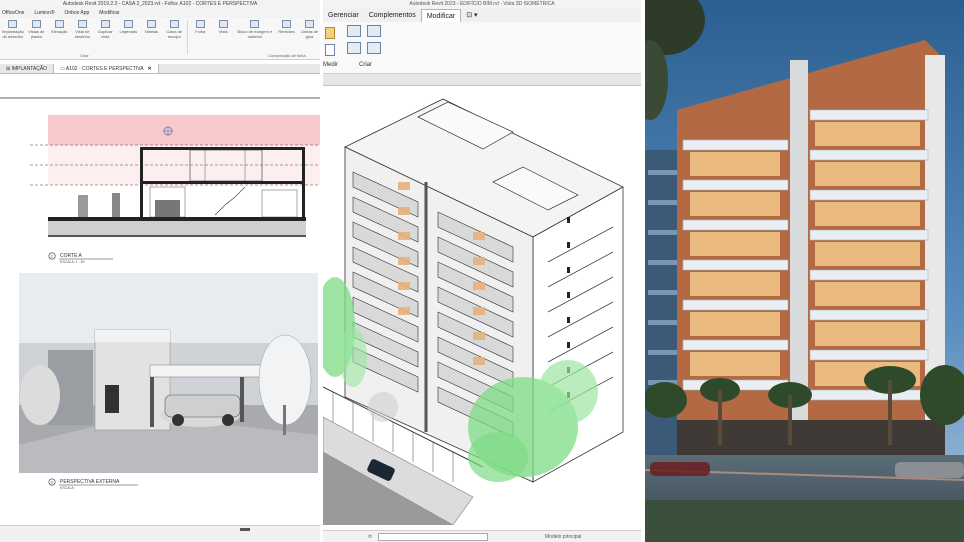 This screenshot has height=542, width=964. I want to click on create-group-icon, so click(374, 31).